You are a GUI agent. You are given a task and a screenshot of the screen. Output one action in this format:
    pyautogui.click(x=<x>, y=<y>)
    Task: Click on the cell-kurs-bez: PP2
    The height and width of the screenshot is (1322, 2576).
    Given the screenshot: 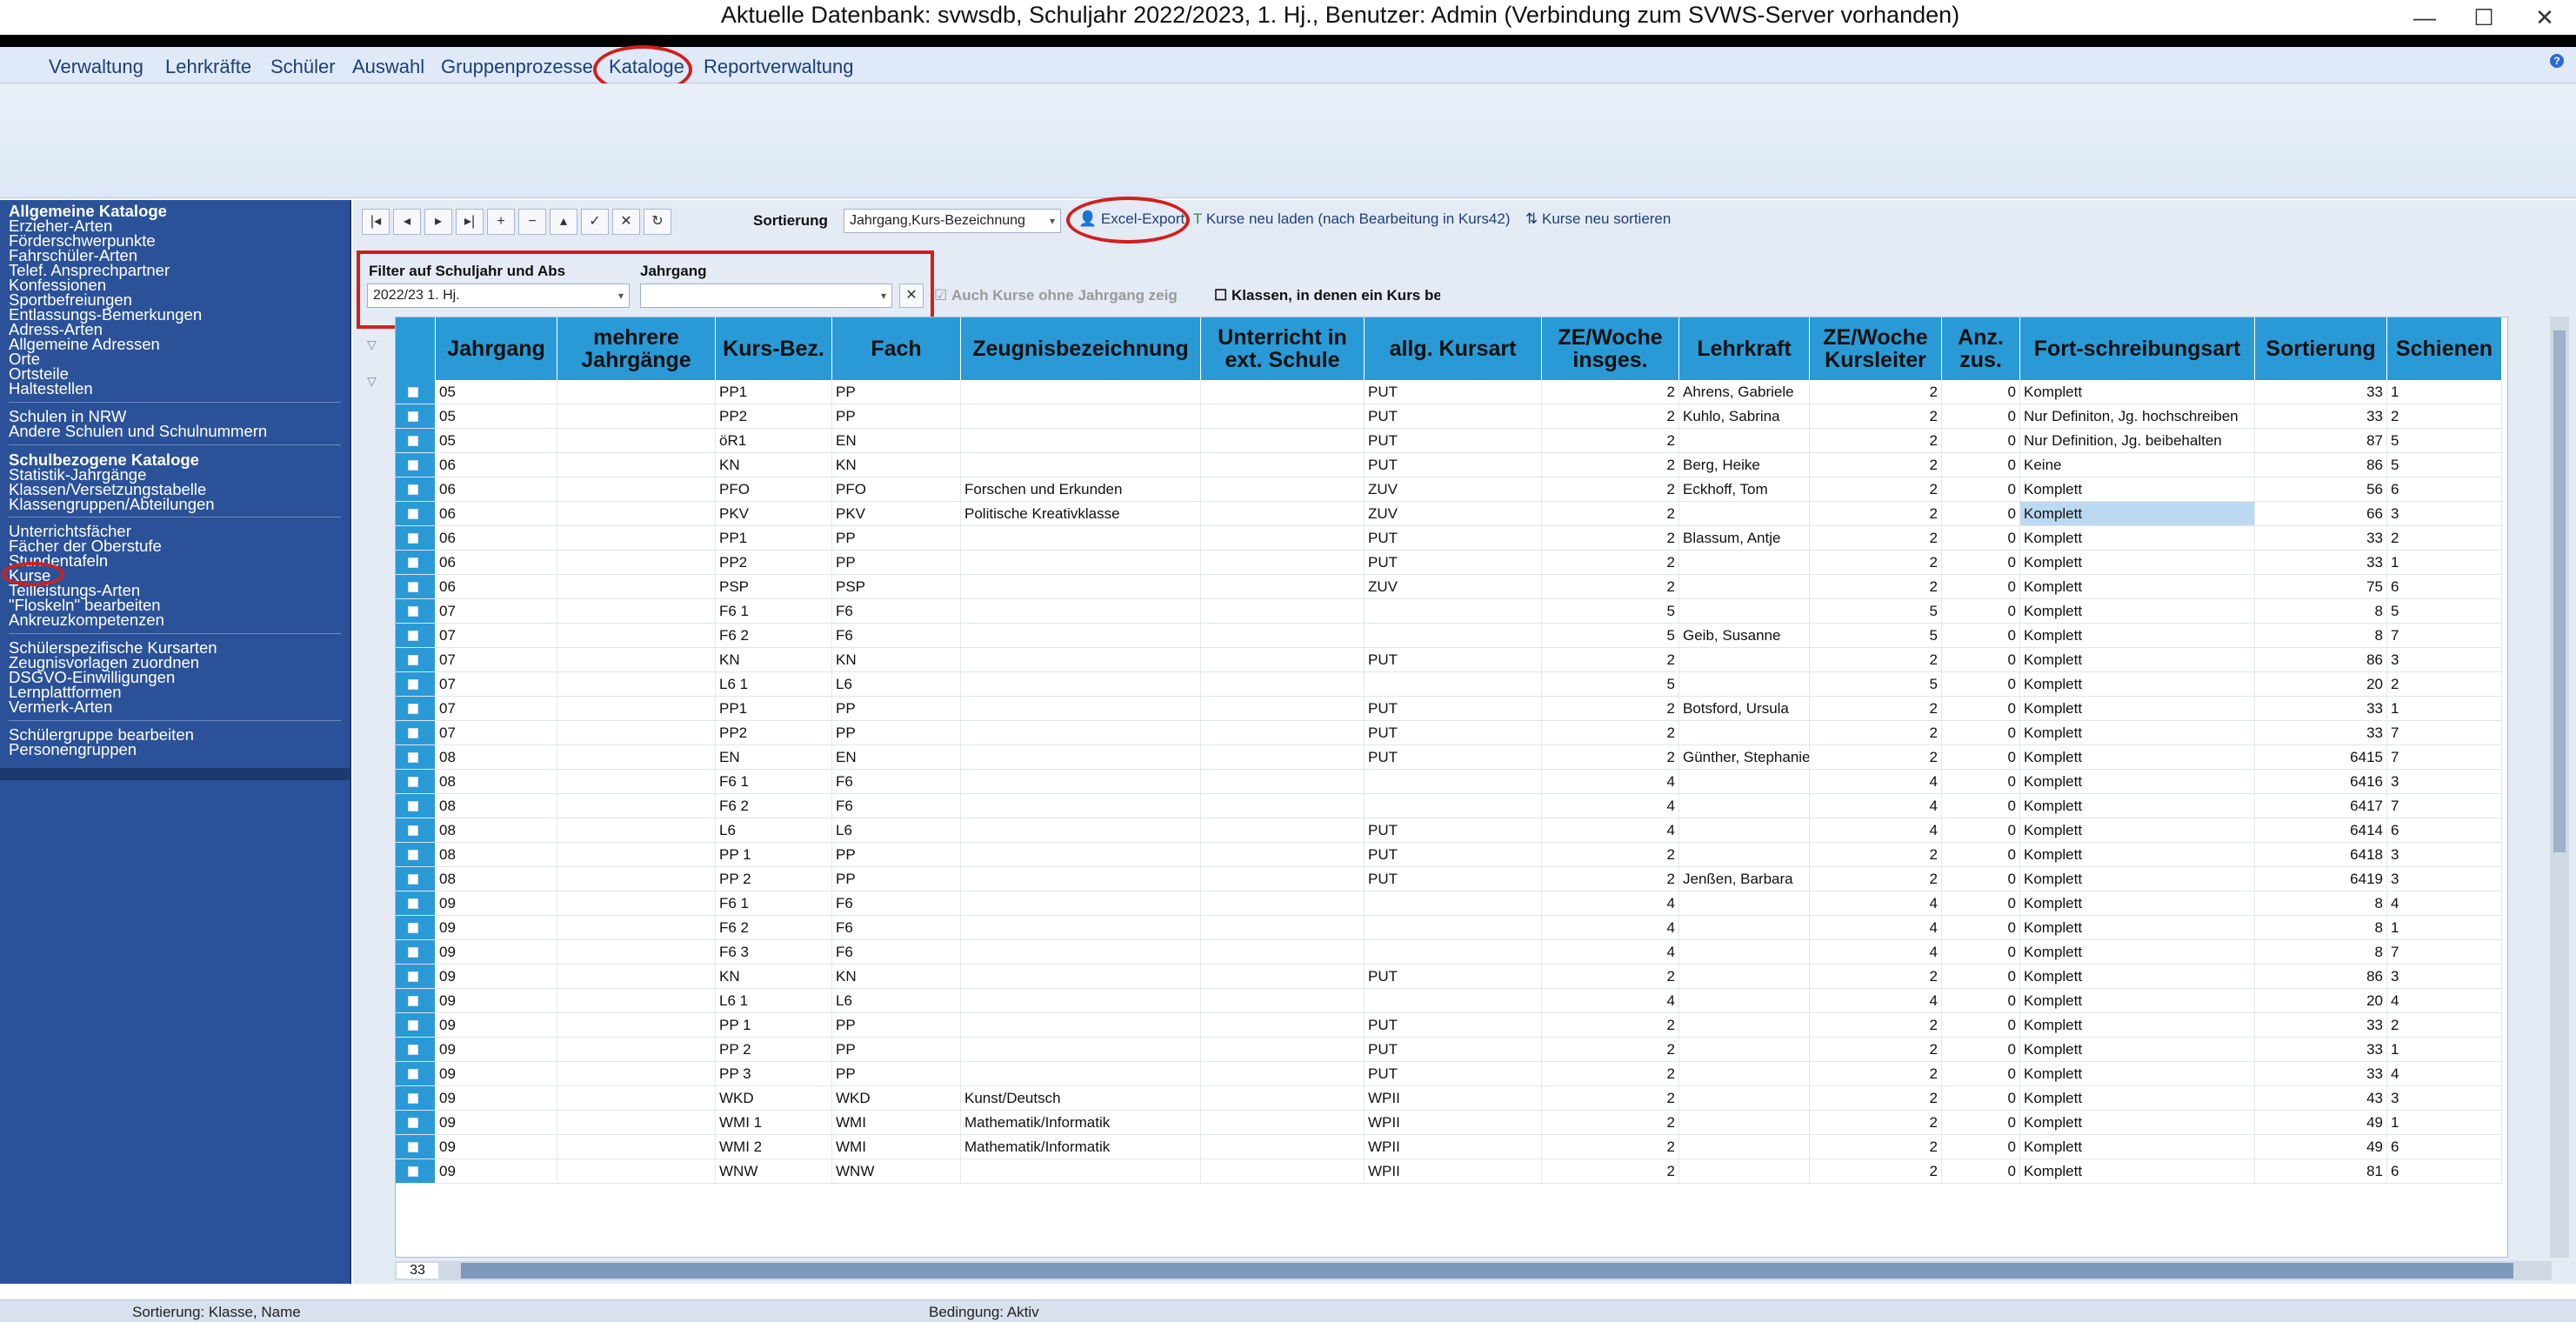 What is the action you would take?
    pyautogui.click(x=774, y=732)
    